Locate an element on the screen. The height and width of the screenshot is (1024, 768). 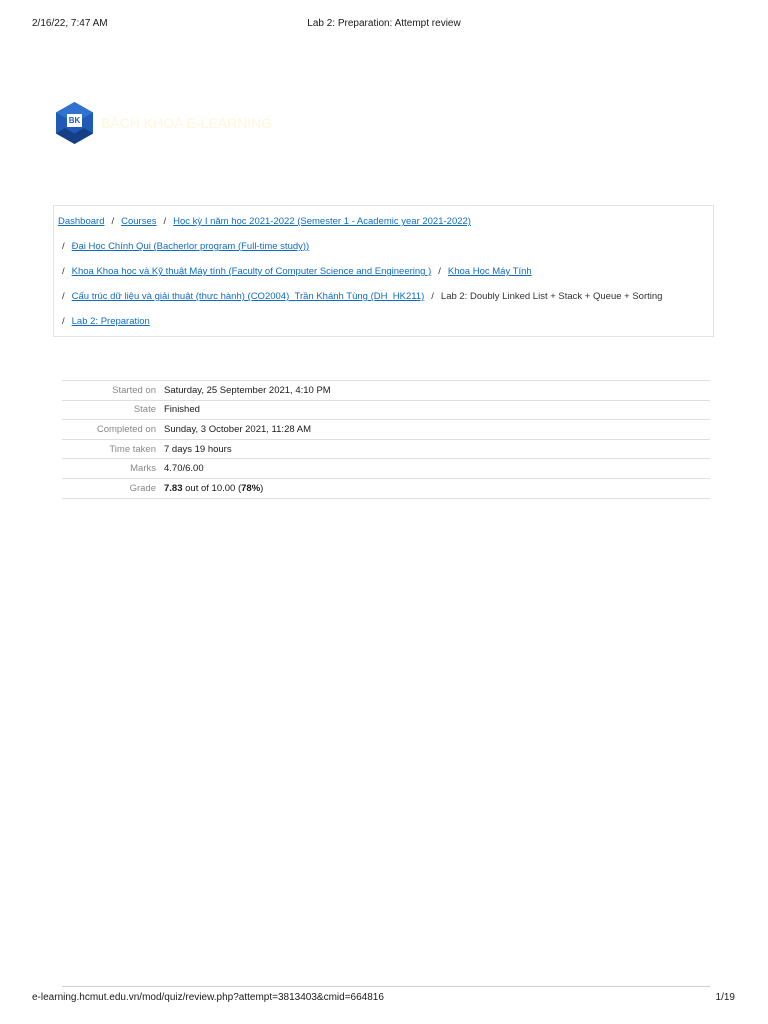
summary-row-state: State Finished is located at coordinates (386, 410).